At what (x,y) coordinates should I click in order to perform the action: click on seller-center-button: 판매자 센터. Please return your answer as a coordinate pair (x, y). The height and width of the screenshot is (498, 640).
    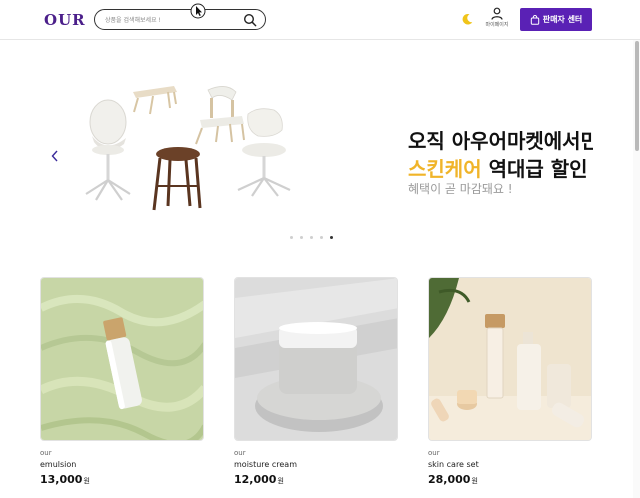
    Looking at the image, I should click on (556, 19).